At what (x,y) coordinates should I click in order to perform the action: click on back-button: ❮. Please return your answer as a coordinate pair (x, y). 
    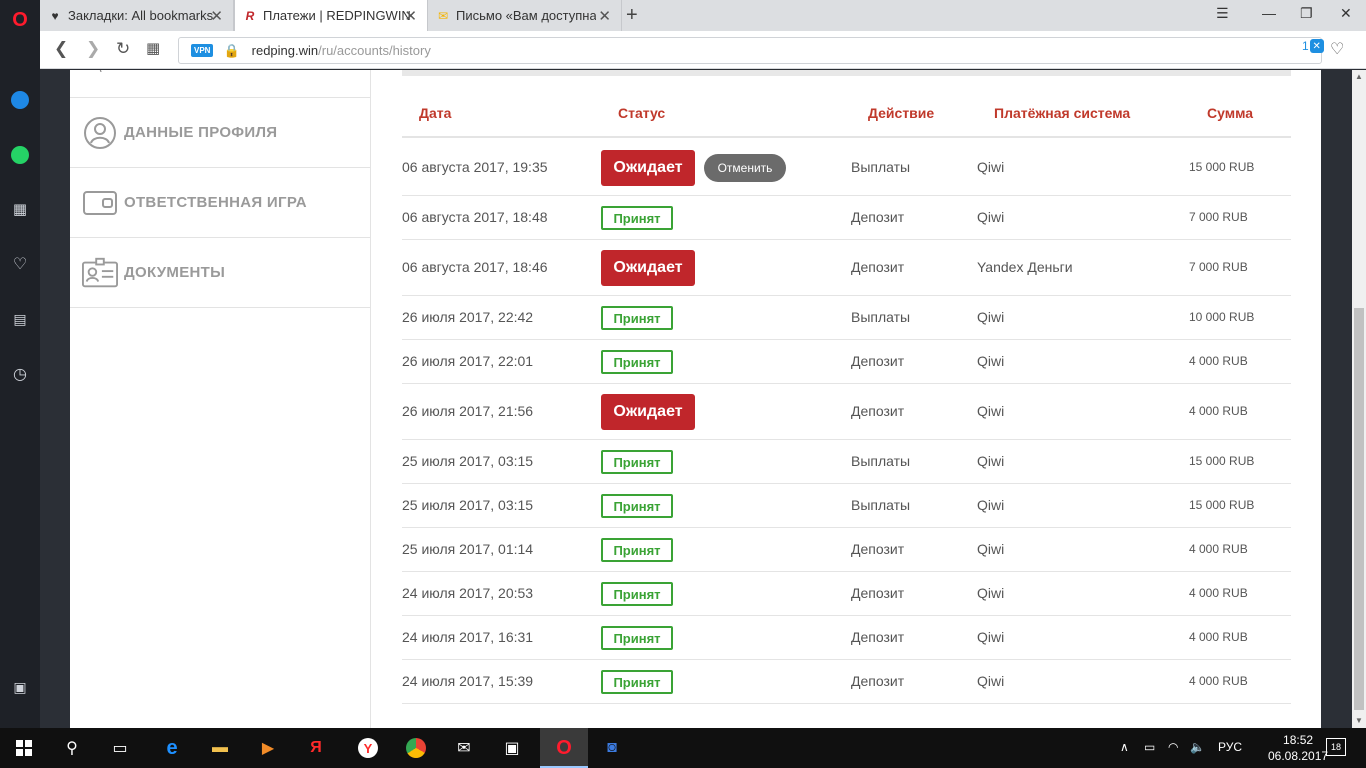
    Looking at the image, I should click on (61, 49).